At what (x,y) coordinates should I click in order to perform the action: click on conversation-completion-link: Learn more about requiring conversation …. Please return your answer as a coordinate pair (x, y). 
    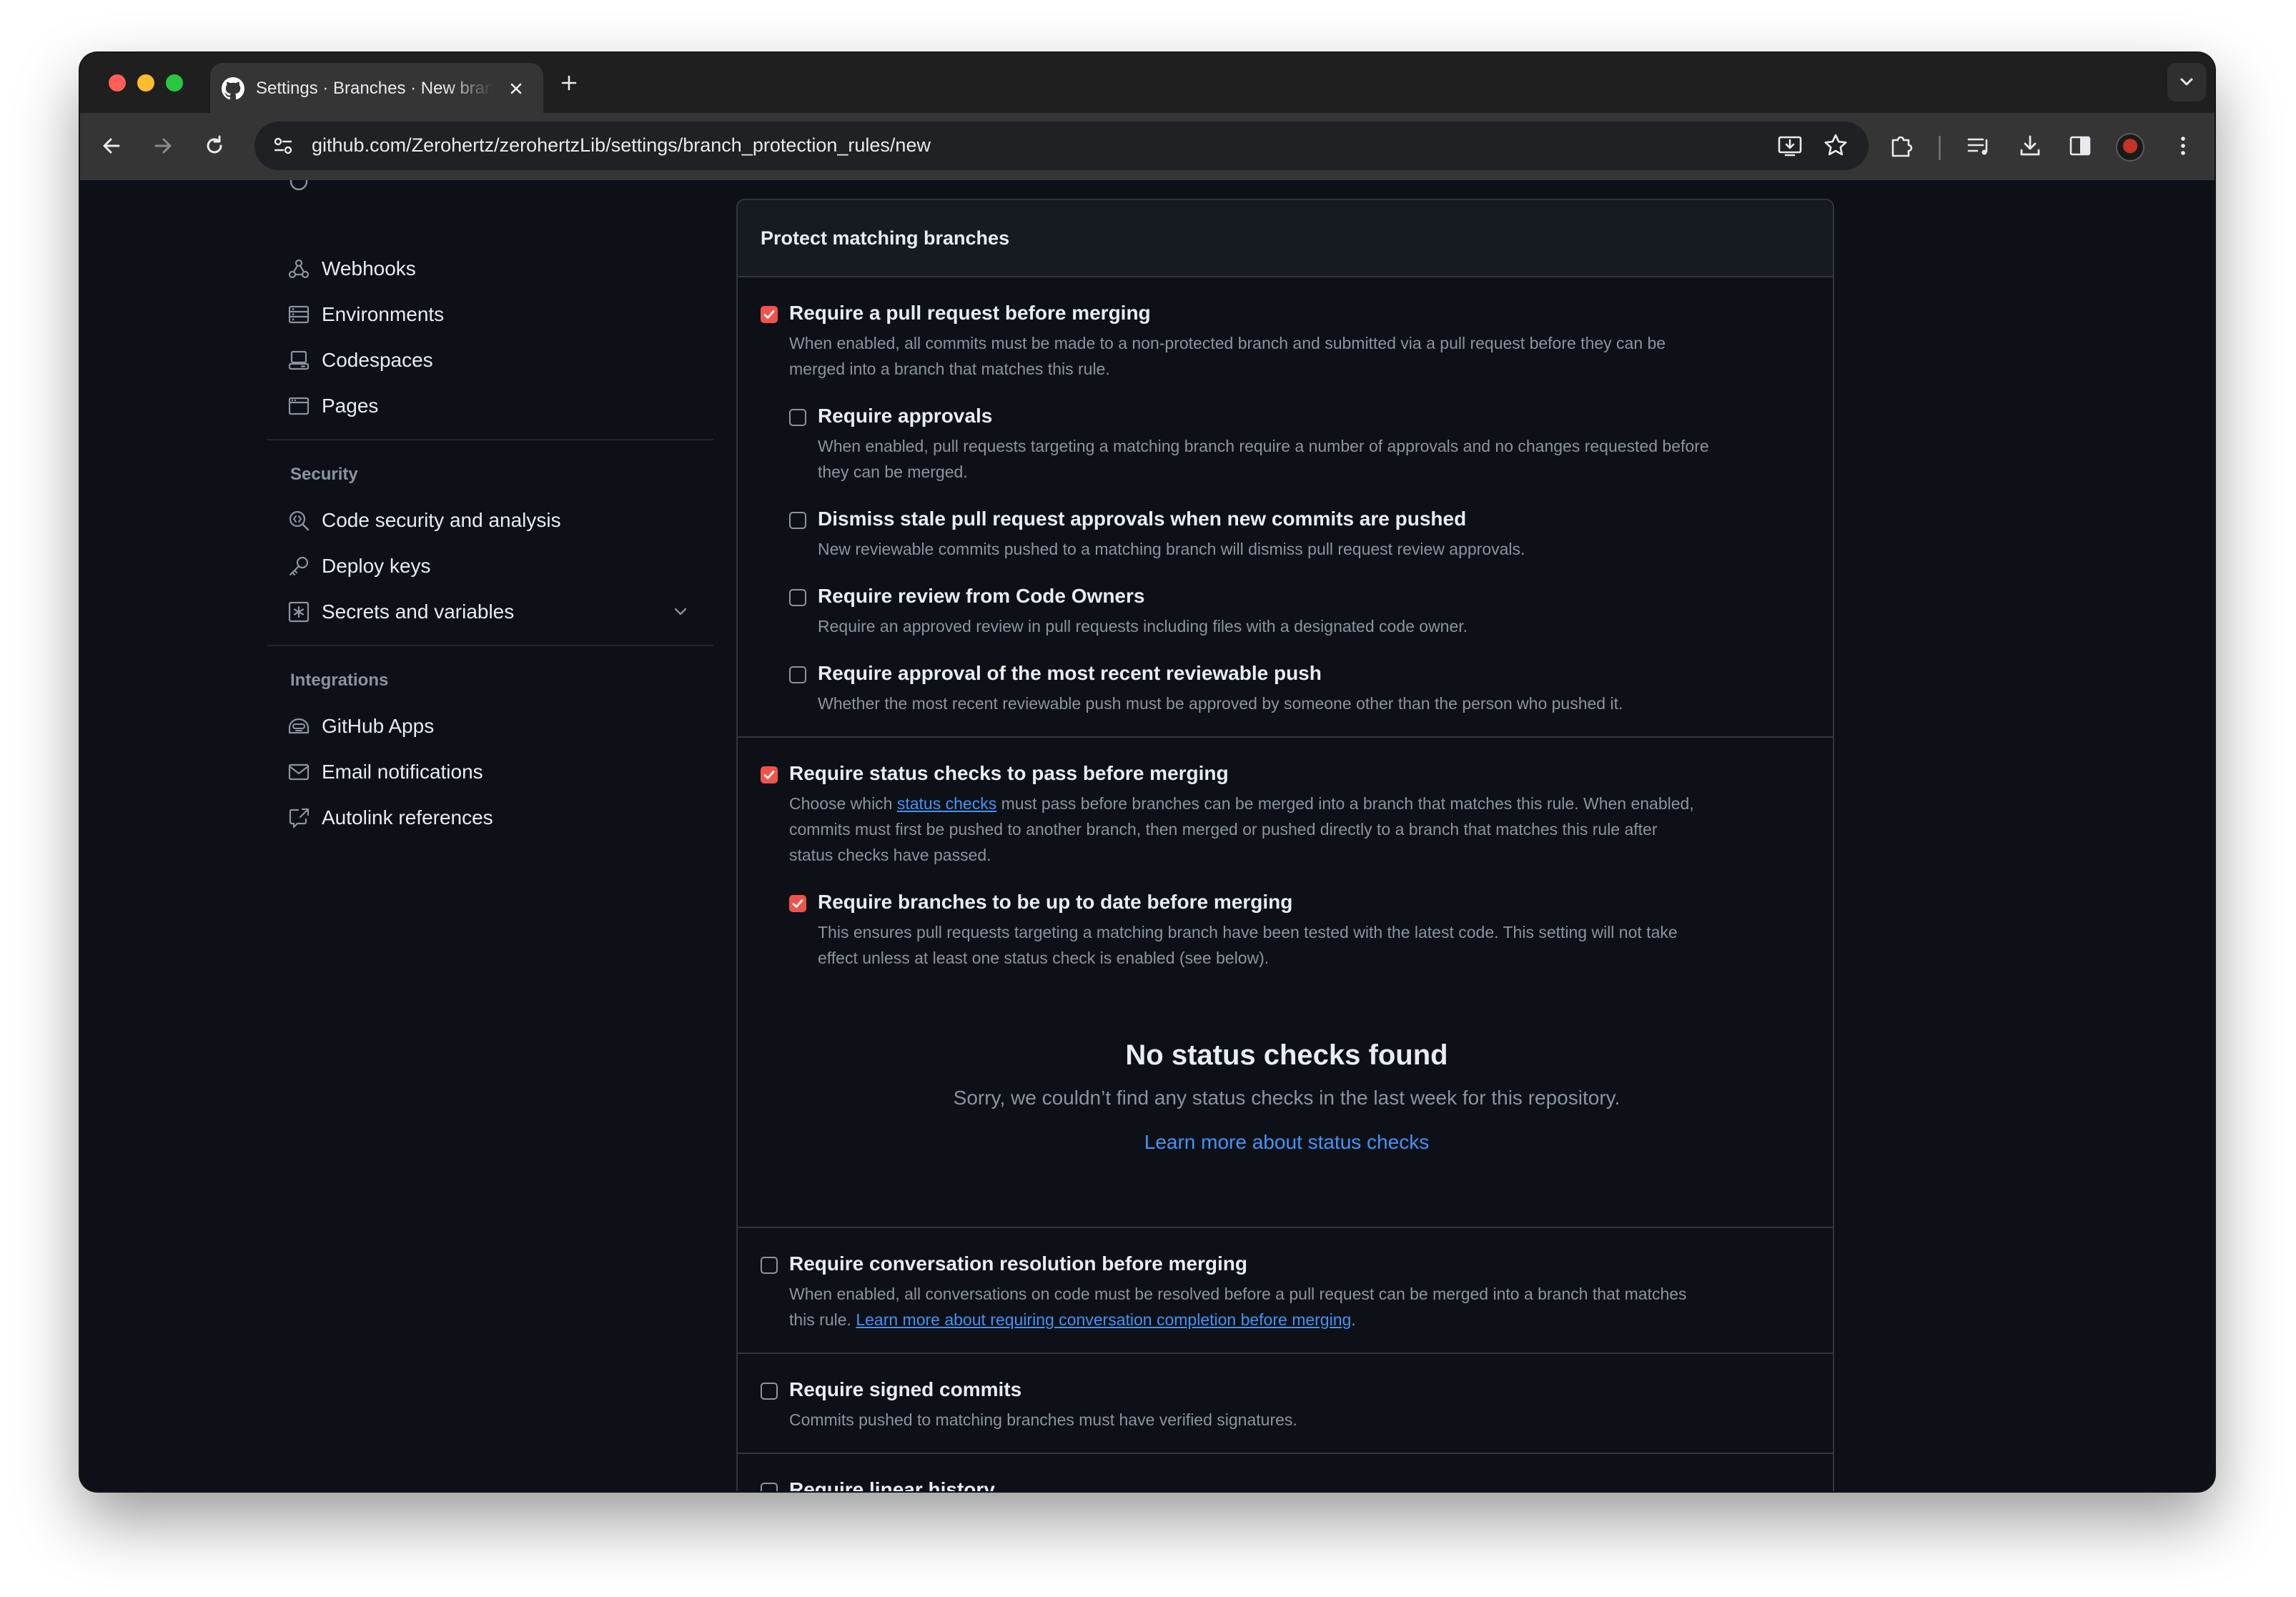
    Looking at the image, I should click on (1103, 1320).